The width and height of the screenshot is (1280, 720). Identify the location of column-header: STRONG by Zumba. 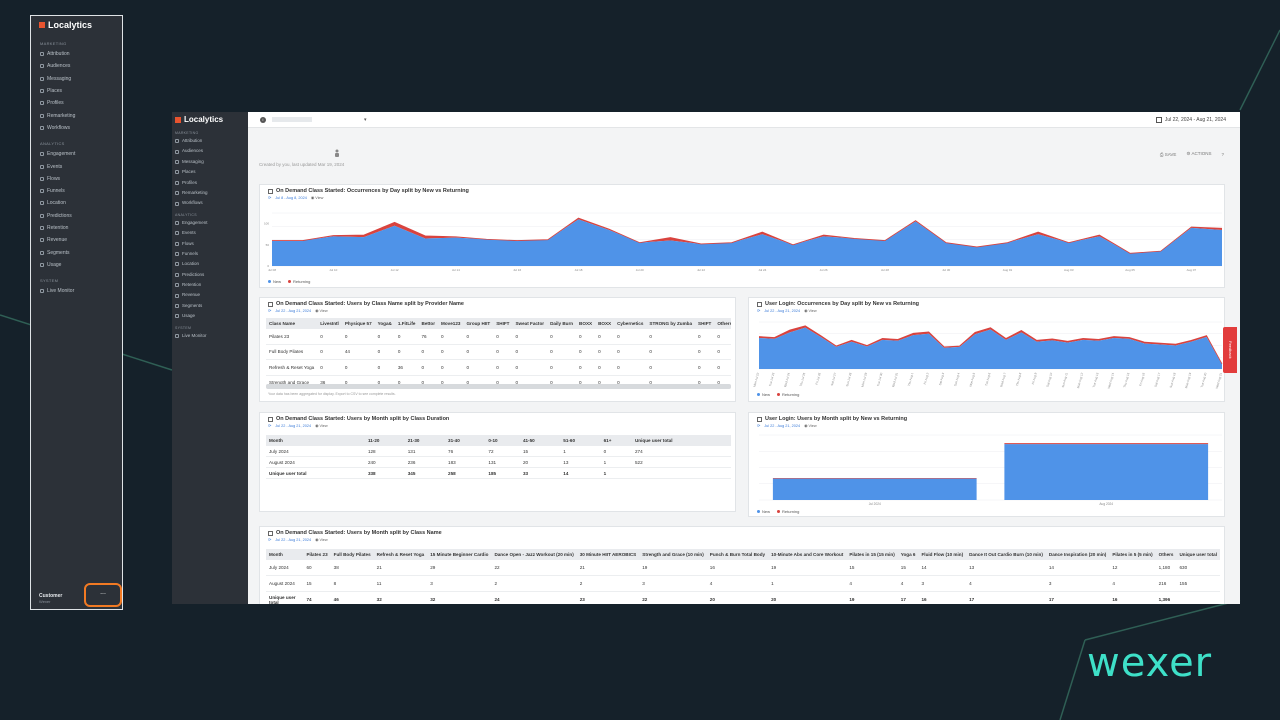
(671, 323).